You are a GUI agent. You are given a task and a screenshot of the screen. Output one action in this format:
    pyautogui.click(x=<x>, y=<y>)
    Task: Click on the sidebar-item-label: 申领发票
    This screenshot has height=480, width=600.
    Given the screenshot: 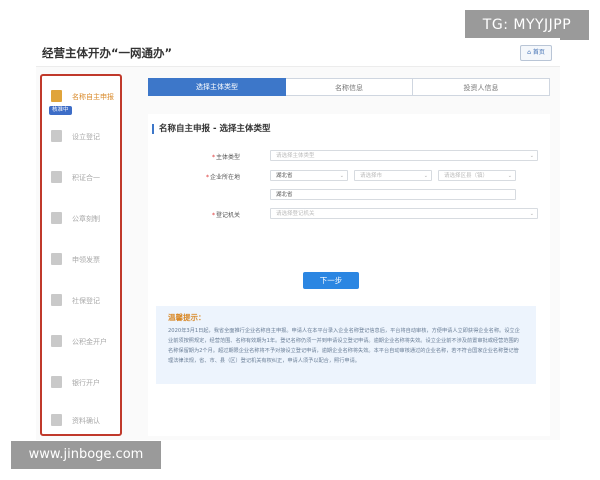 What is the action you would take?
    pyautogui.click(x=86, y=260)
    